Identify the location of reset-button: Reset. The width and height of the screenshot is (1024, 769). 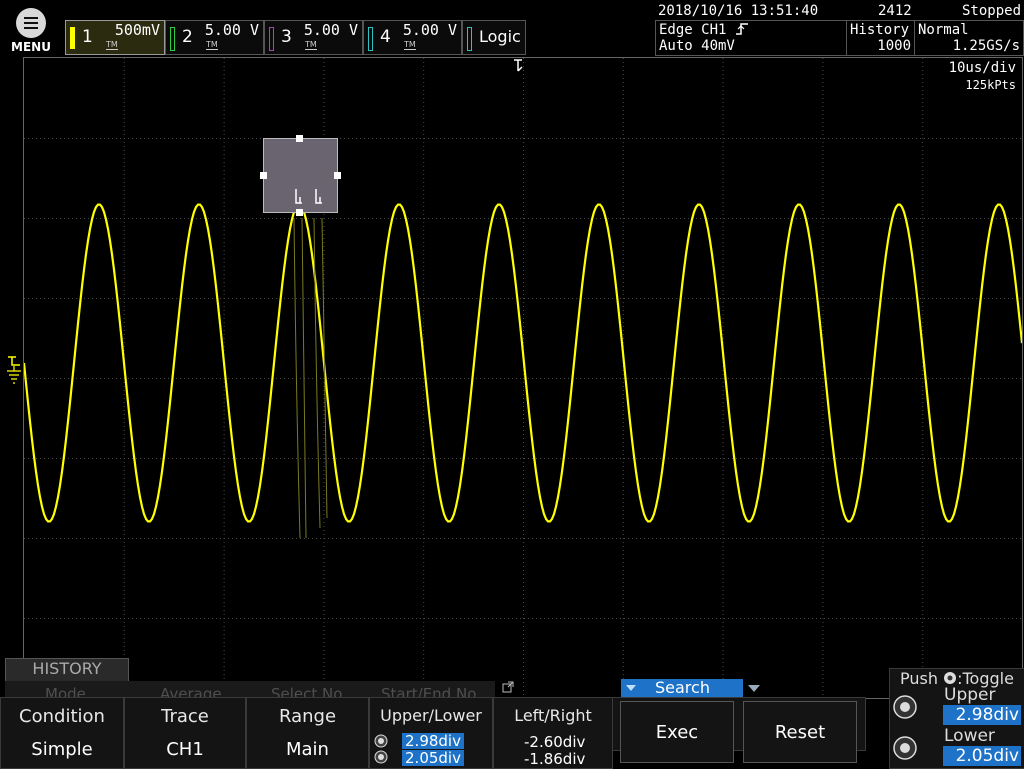
(800, 732).